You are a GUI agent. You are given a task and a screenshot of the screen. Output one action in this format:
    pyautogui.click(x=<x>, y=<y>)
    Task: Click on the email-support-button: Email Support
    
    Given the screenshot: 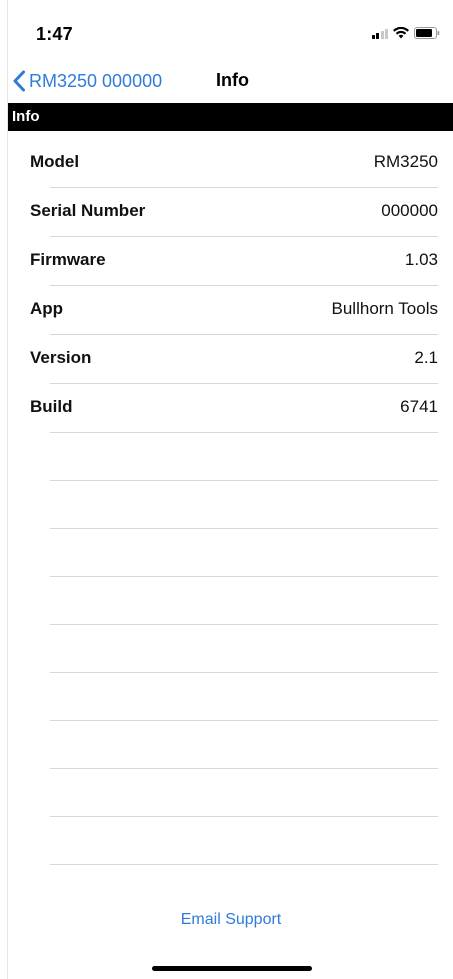 What is the action you would take?
    pyautogui.click(x=230, y=920)
    